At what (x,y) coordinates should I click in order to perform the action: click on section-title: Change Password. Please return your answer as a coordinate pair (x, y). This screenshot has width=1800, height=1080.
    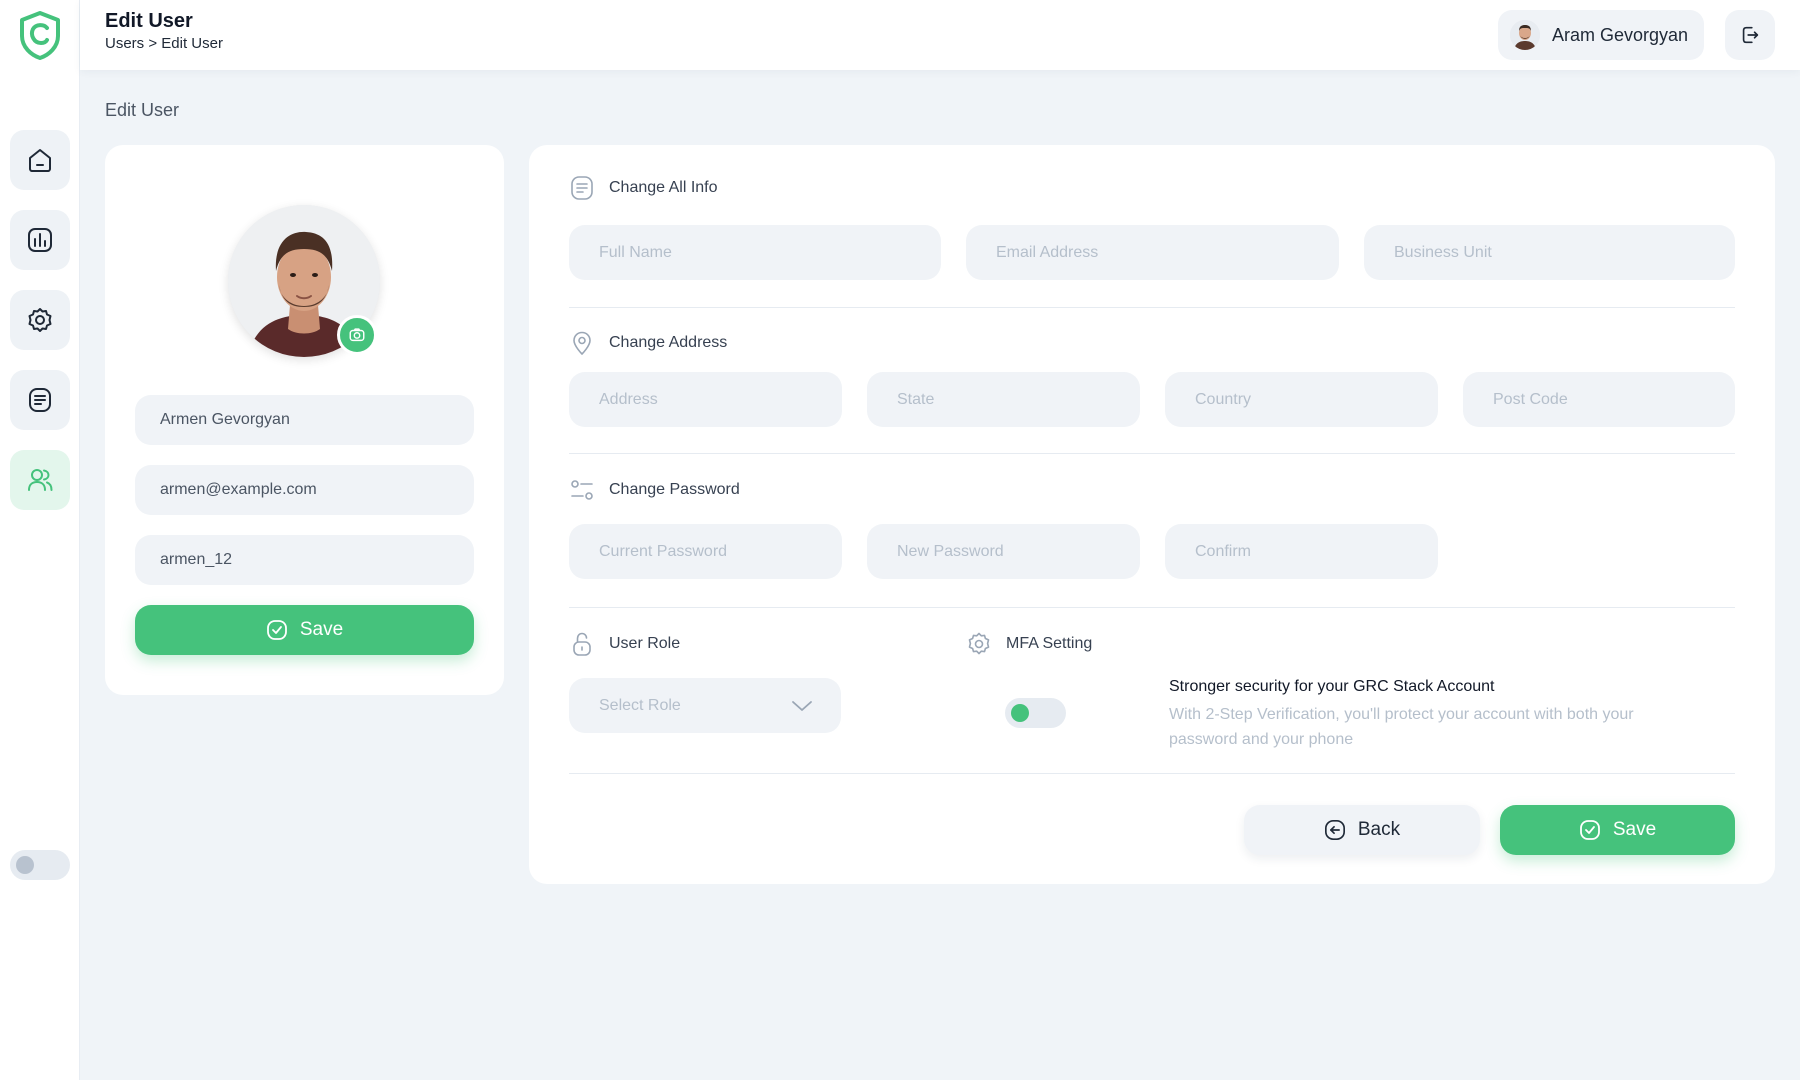
    Looking at the image, I should click on (674, 489).